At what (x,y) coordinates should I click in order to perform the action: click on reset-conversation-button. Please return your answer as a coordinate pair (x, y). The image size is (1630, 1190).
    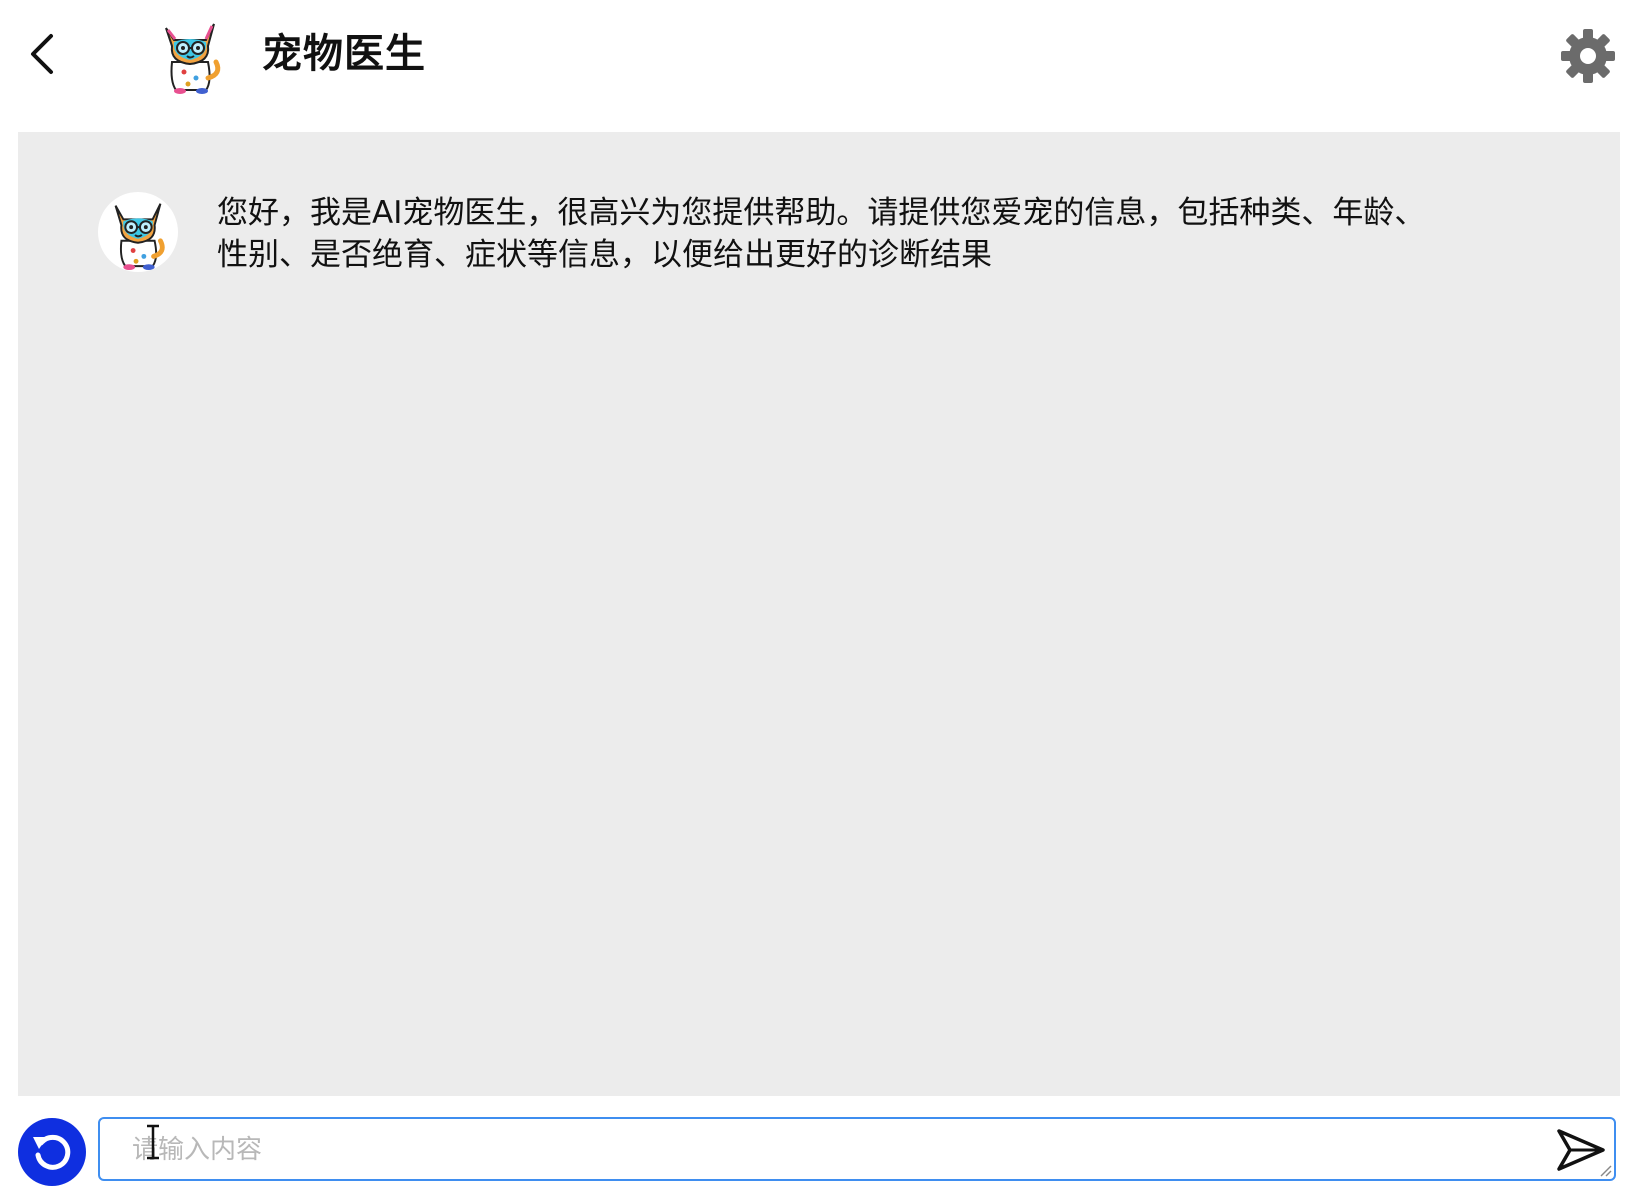
    Looking at the image, I should click on (52, 1152).